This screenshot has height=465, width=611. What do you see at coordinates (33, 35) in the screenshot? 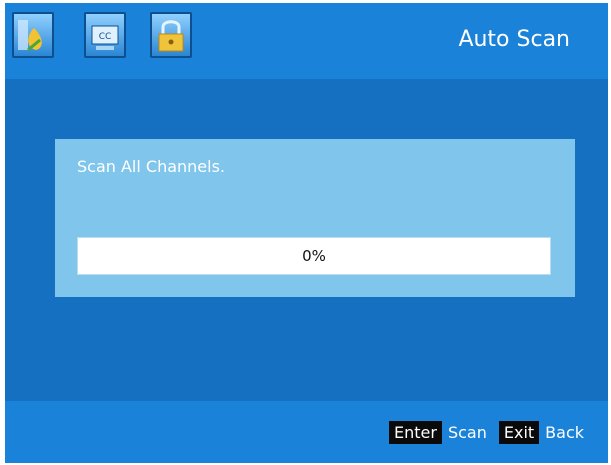
I see `picture-icon` at bounding box center [33, 35].